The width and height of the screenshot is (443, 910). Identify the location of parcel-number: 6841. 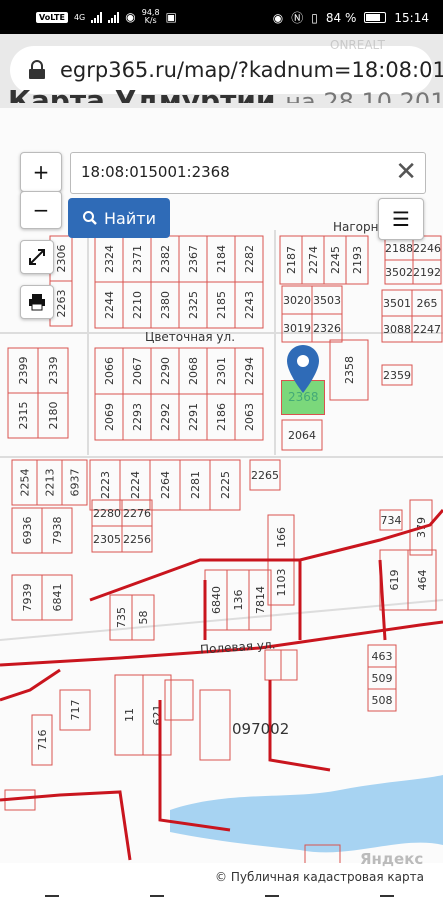
(57, 598).